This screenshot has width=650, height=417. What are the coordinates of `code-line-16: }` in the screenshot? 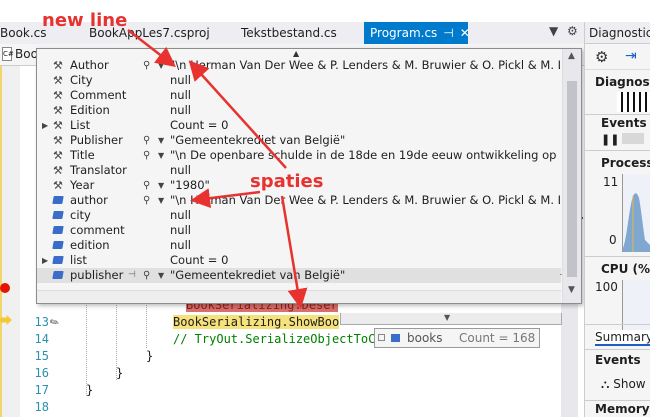 It's located at (119, 373).